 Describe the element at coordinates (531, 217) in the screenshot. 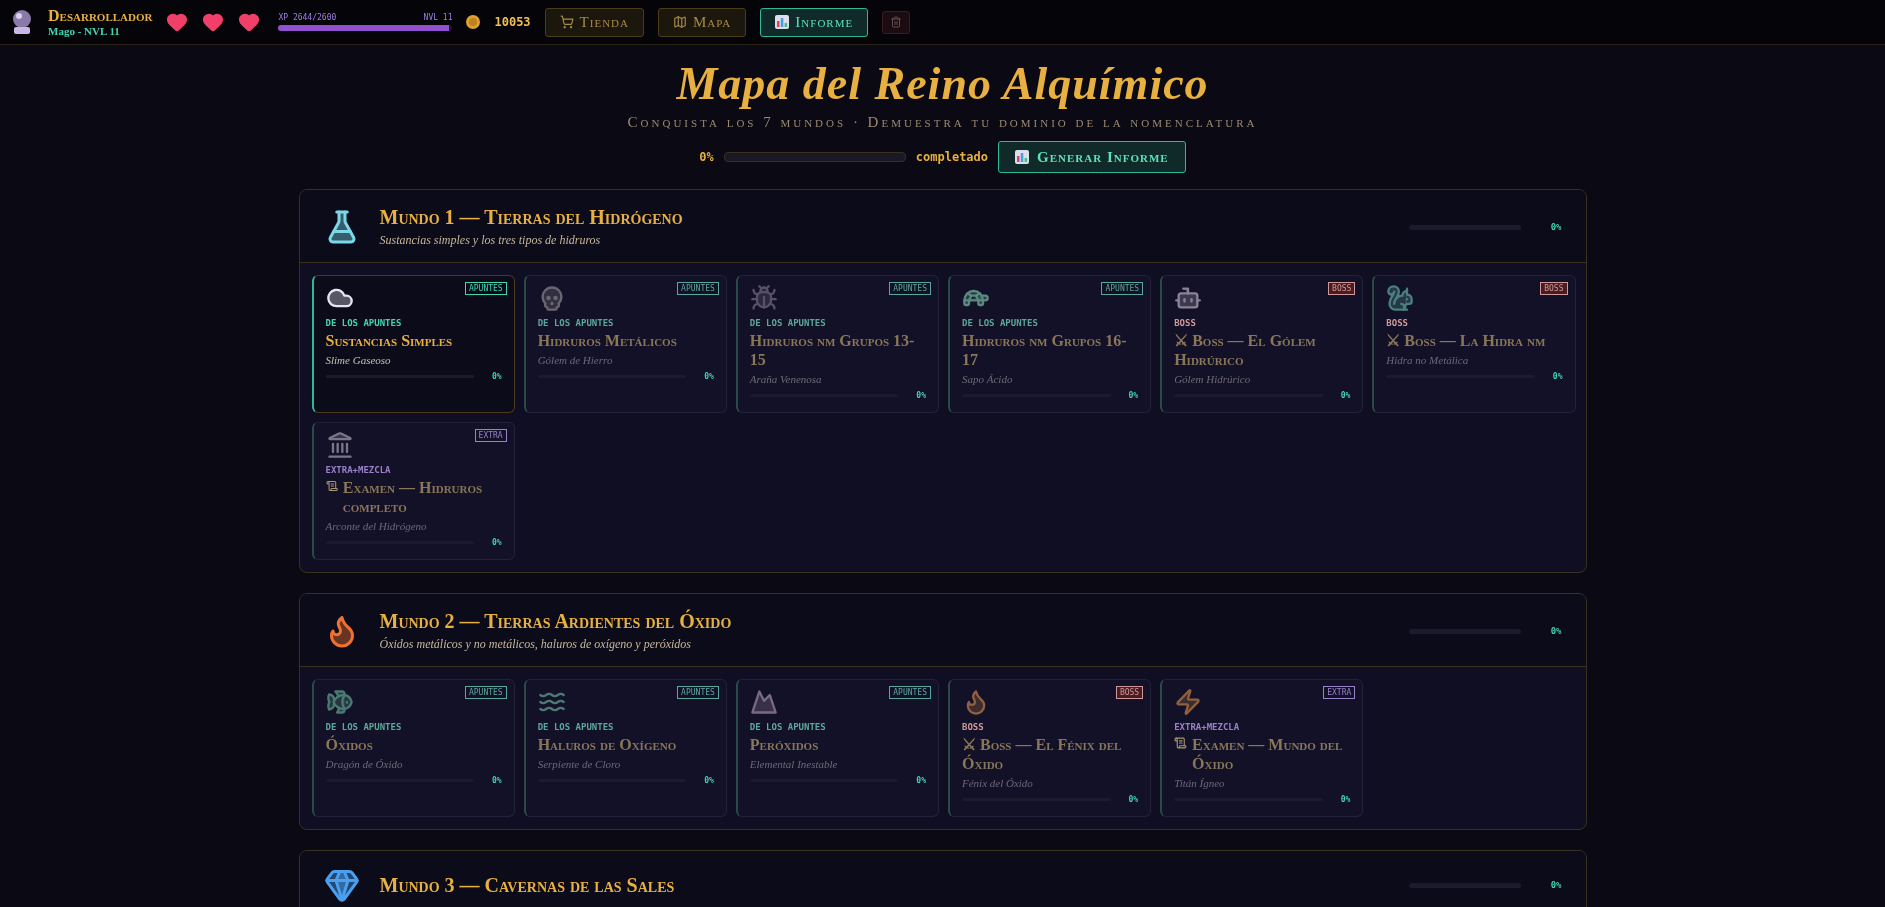

I see `world-title: Mundo 1 — Tierras del Hidrógeno` at that location.